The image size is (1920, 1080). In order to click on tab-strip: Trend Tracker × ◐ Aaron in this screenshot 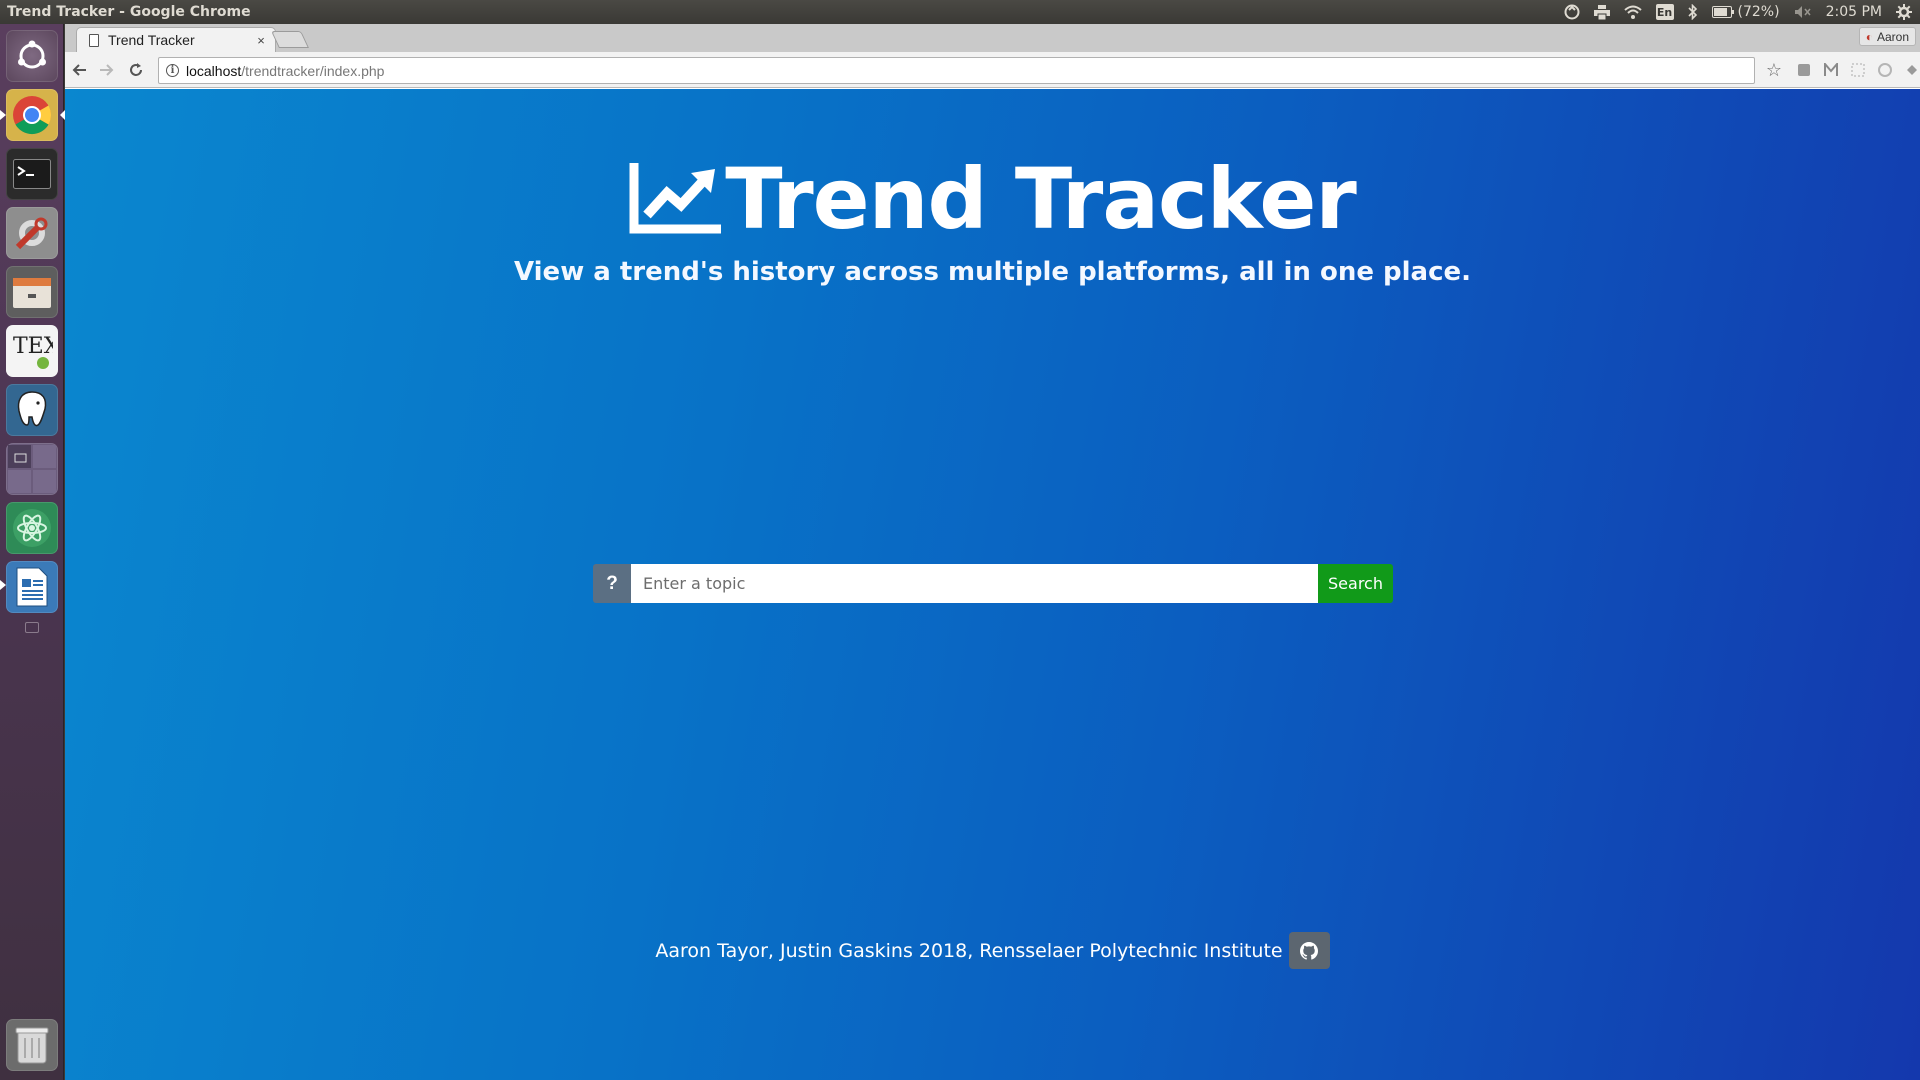, I will do `click(992, 38)`.